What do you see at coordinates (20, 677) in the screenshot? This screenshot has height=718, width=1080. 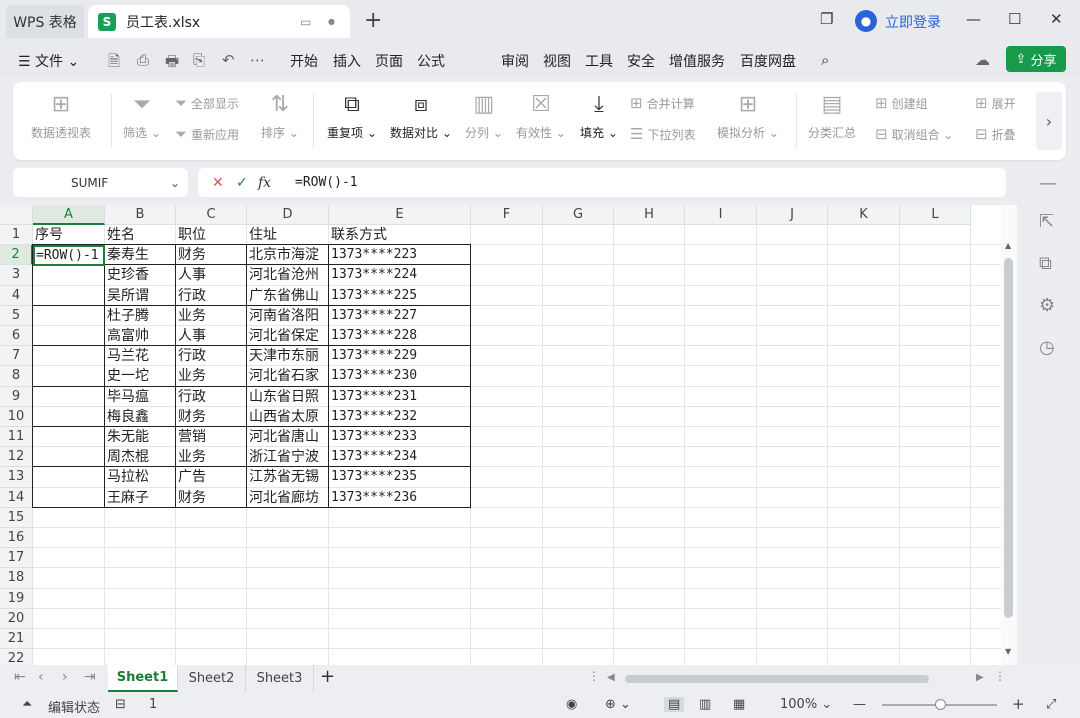 I see `first-sheet-icon: ⇤` at bounding box center [20, 677].